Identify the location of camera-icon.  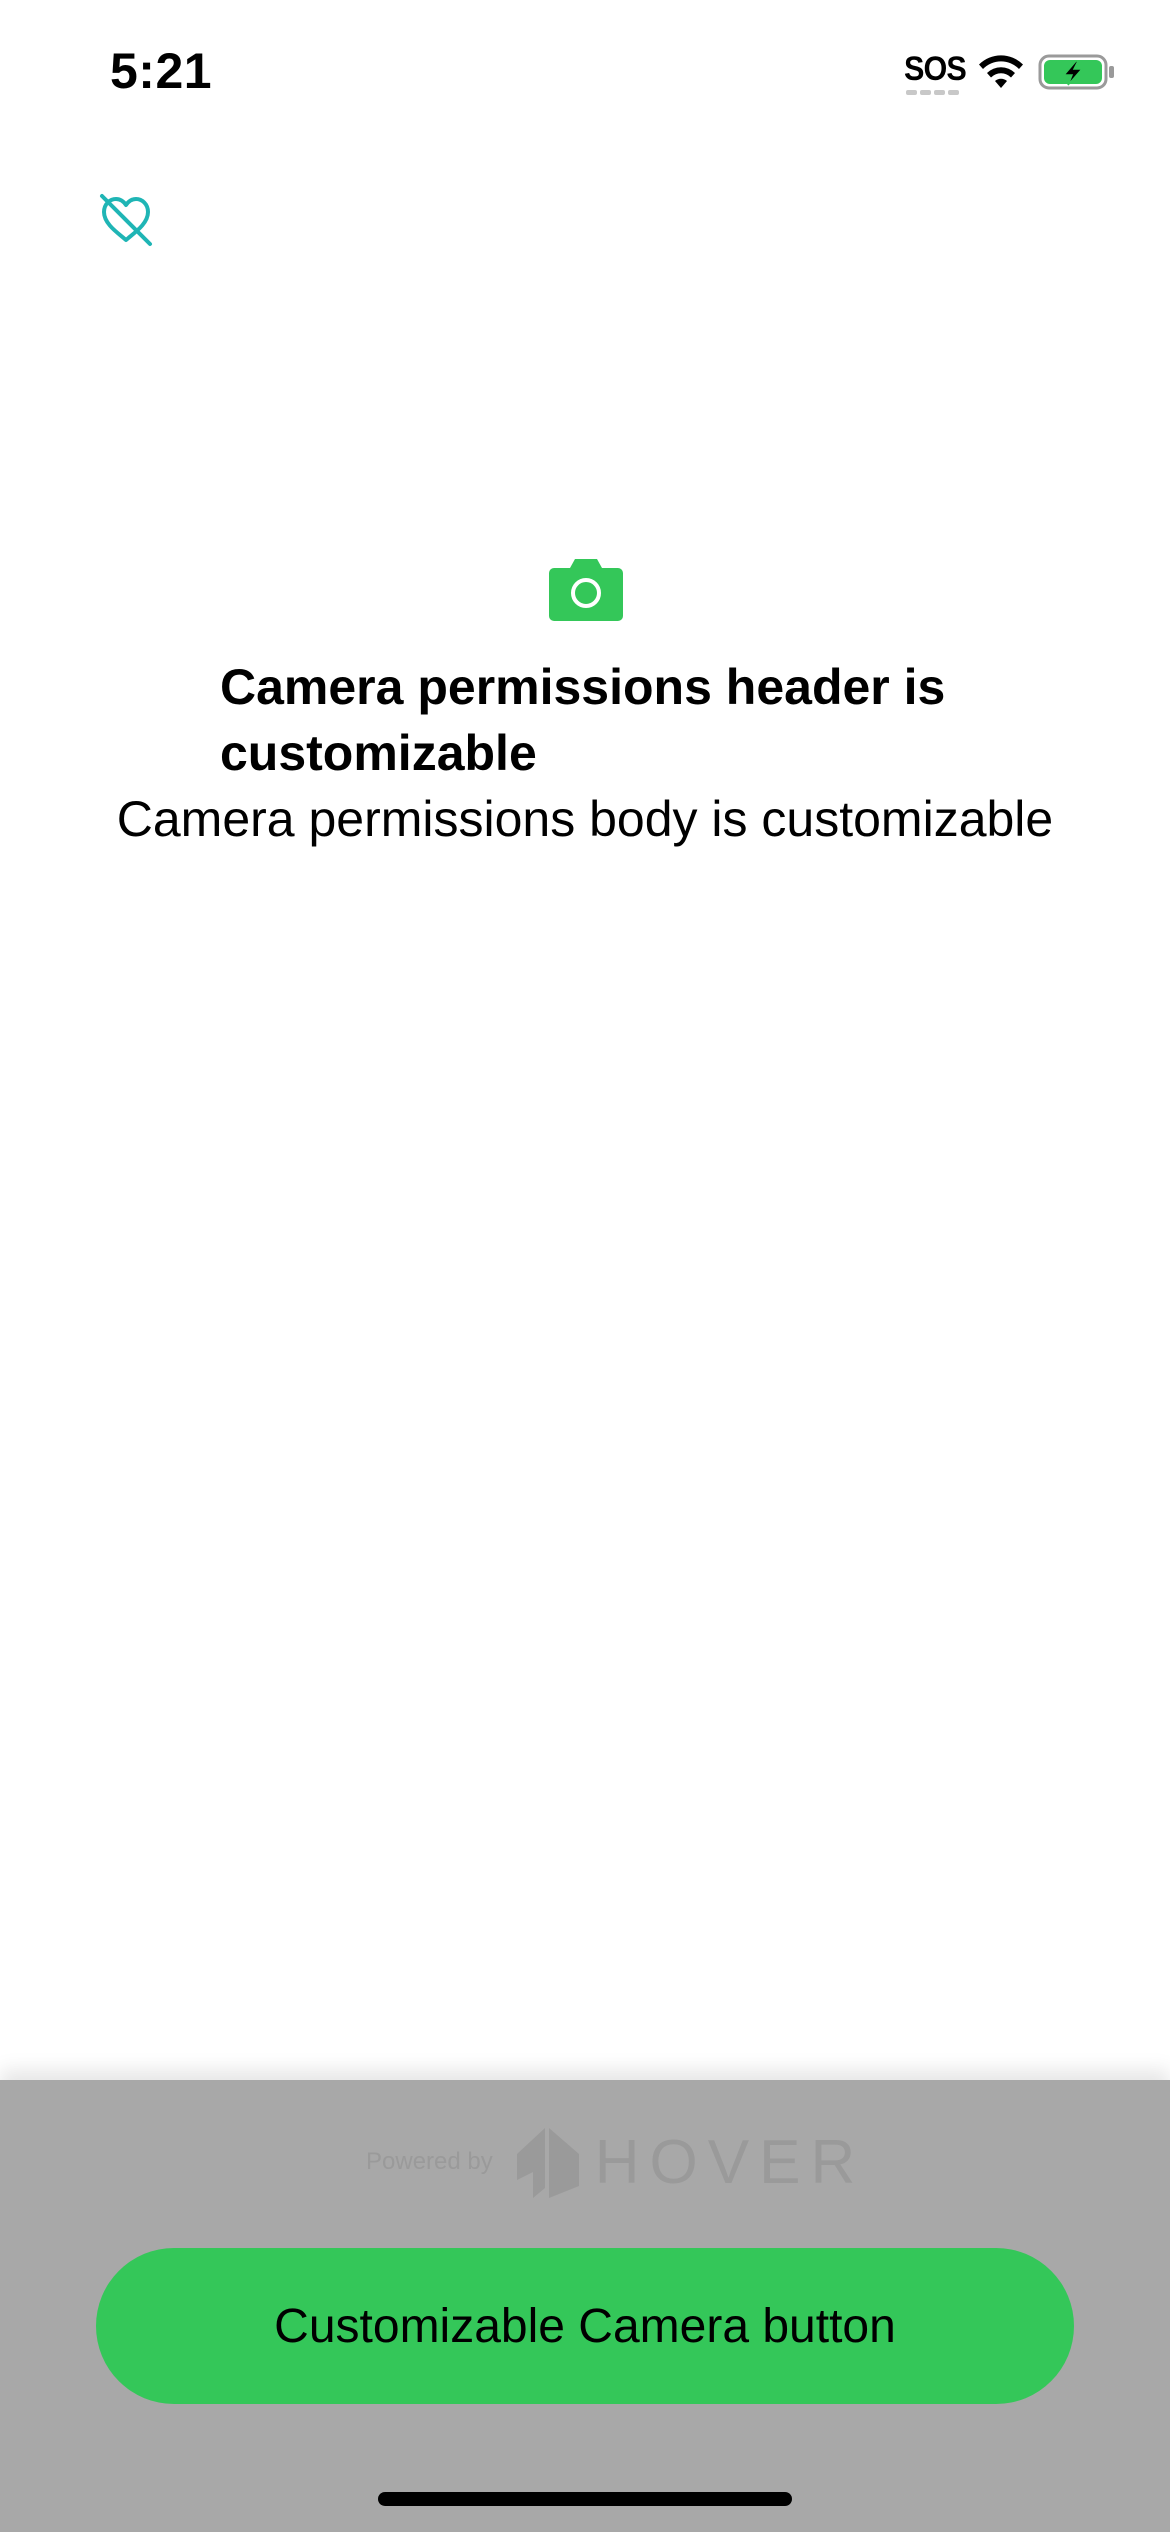
(586, 590).